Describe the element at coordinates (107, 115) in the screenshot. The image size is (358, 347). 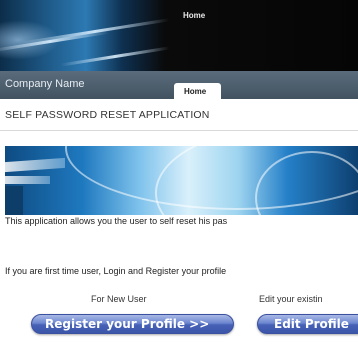
I see `page-title: SELF PASSWORD RESET APPLICATION` at that location.